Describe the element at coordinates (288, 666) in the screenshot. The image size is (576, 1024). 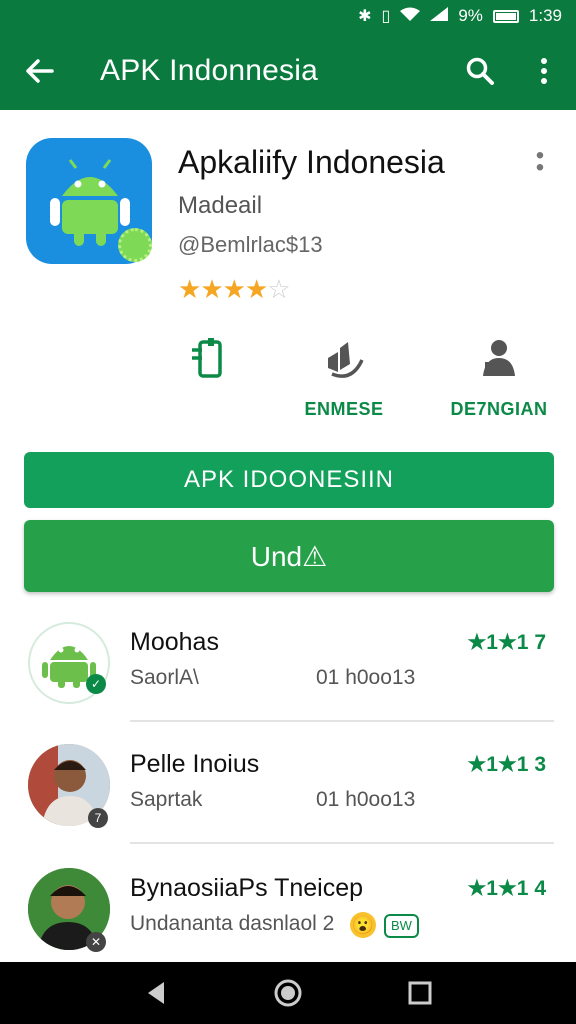
I see `review-item: ✓ Moohas SaorlA\ 01 h0oo13 ★1★1 7` at that location.